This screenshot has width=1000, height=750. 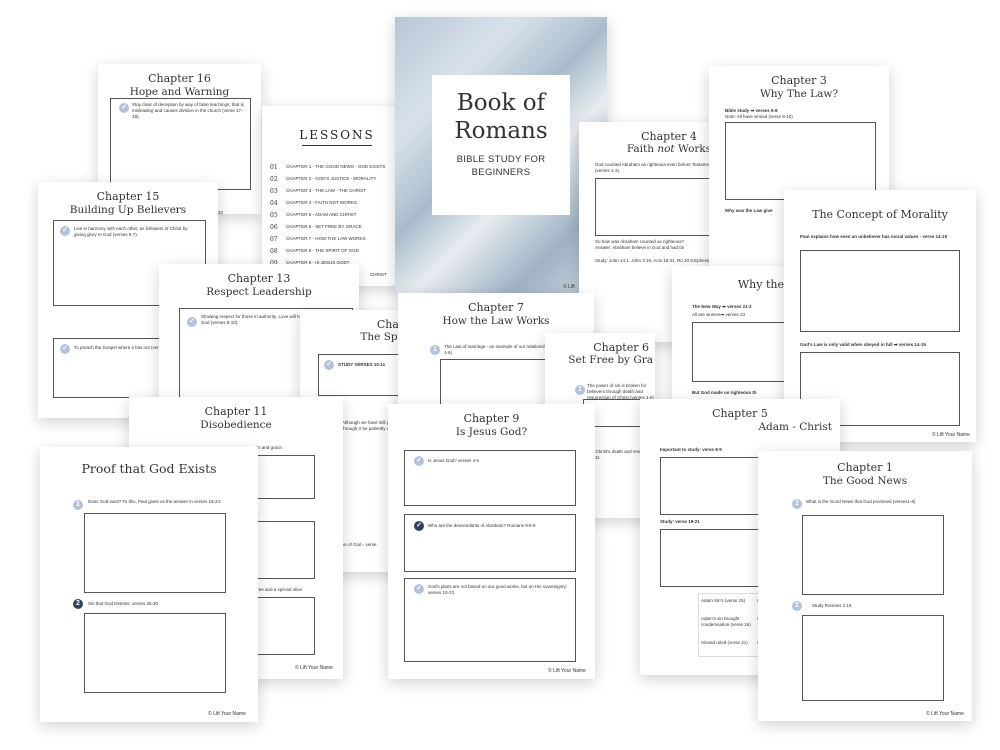 I want to click on question-text: But God made us righteous th, so click(x=724, y=392).